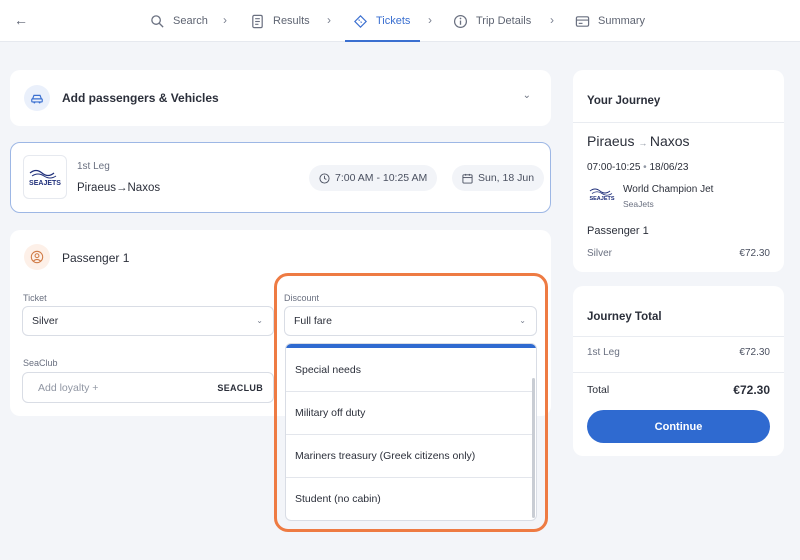 The height and width of the screenshot is (560, 800). I want to click on journey-title: Your Journey, so click(624, 101).